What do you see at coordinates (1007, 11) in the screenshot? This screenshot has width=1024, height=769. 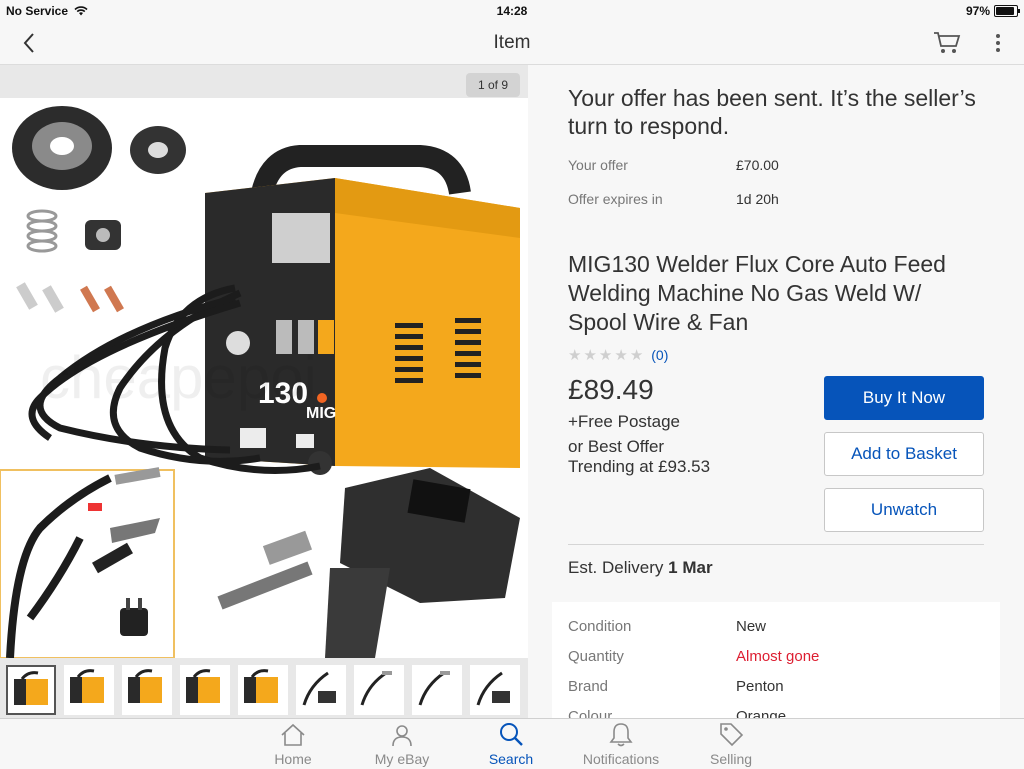 I see `battery-icon` at bounding box center [1007, 11].